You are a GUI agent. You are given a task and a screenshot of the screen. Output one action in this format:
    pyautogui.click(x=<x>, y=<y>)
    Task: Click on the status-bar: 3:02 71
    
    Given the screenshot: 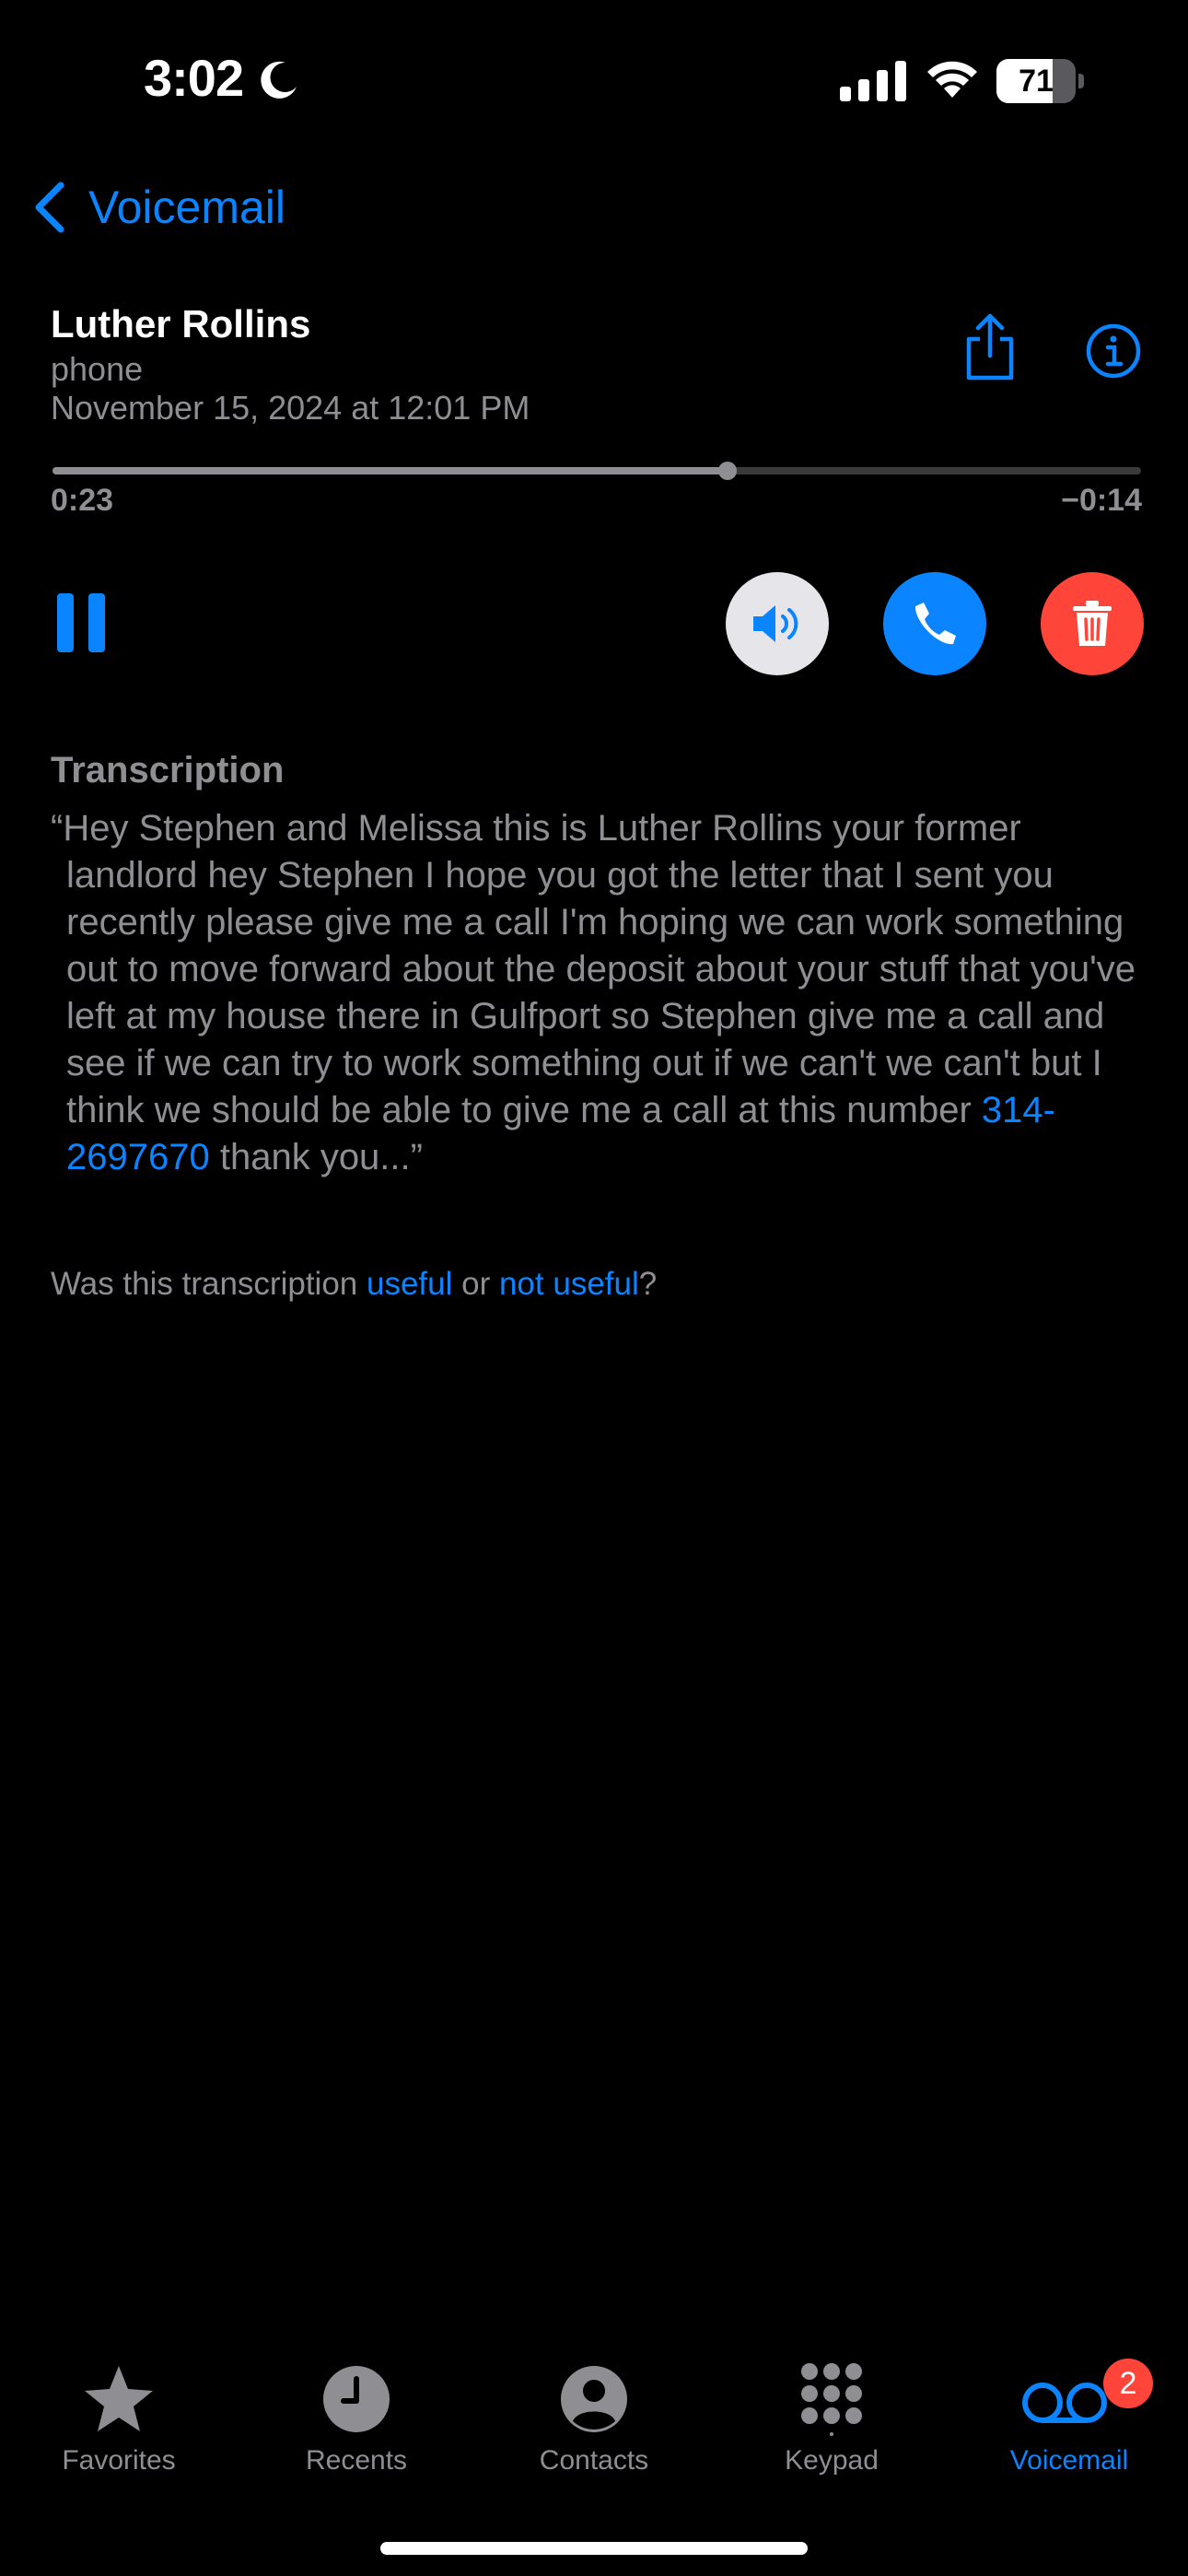 What is the action you would take?
    pyautogui.click(x=594, y=78)
    